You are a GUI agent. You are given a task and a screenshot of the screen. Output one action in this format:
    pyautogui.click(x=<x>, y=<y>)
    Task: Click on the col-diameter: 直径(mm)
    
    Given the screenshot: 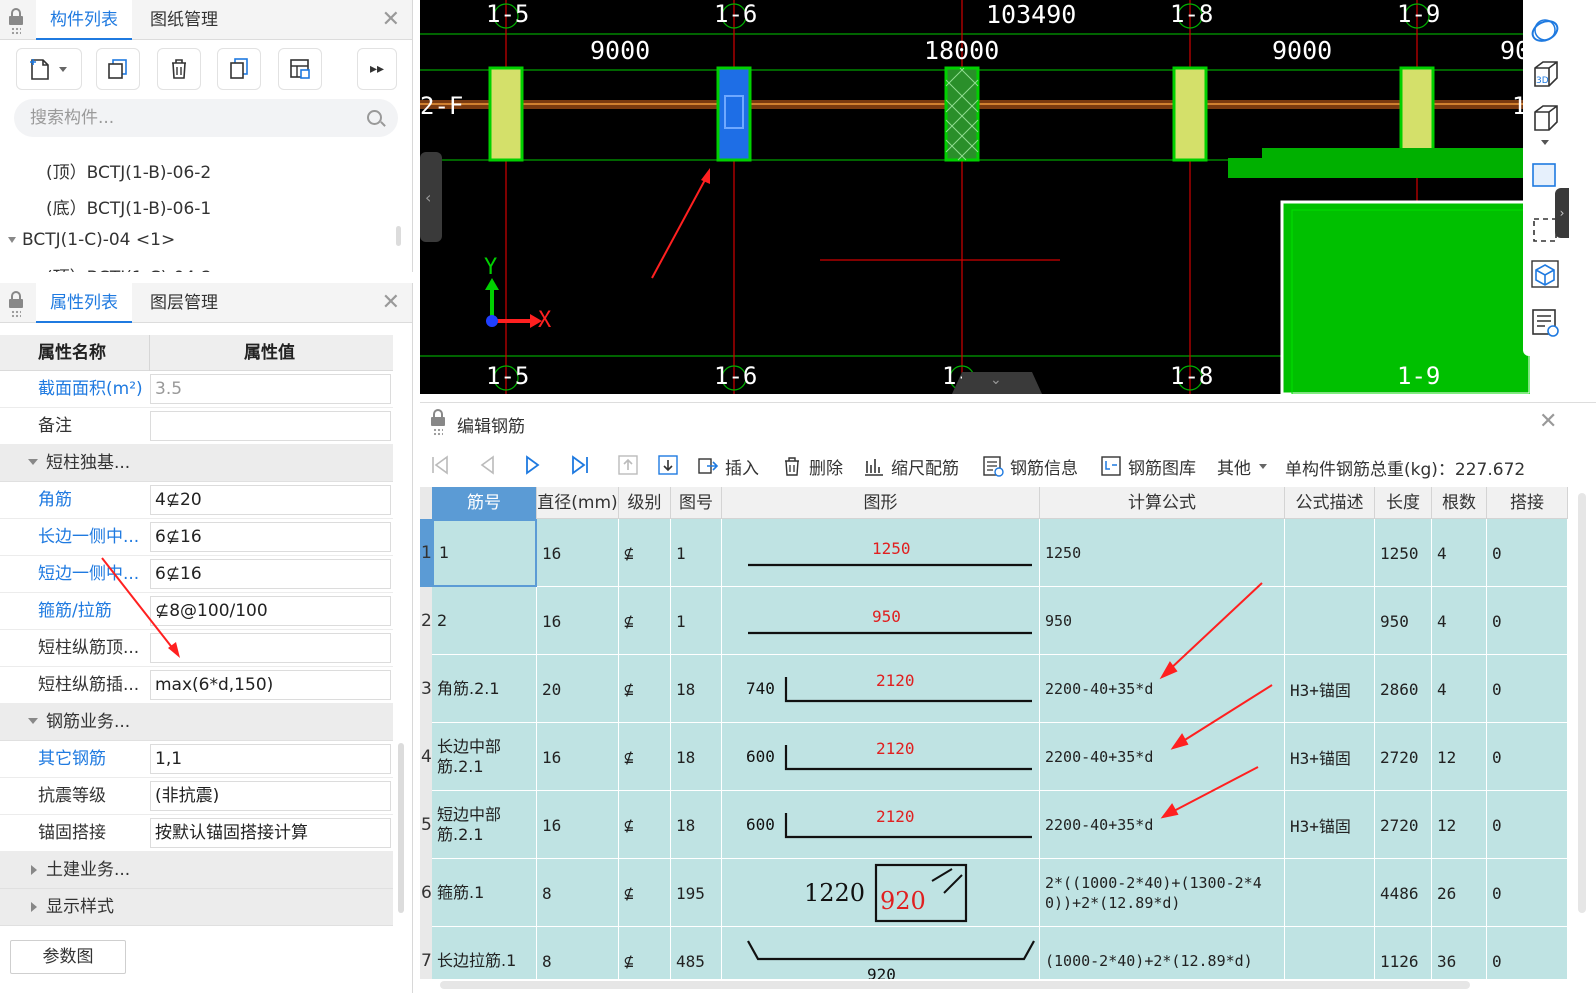 What is the action you would take?
    pyautogui.click(x=578, y=503)
    